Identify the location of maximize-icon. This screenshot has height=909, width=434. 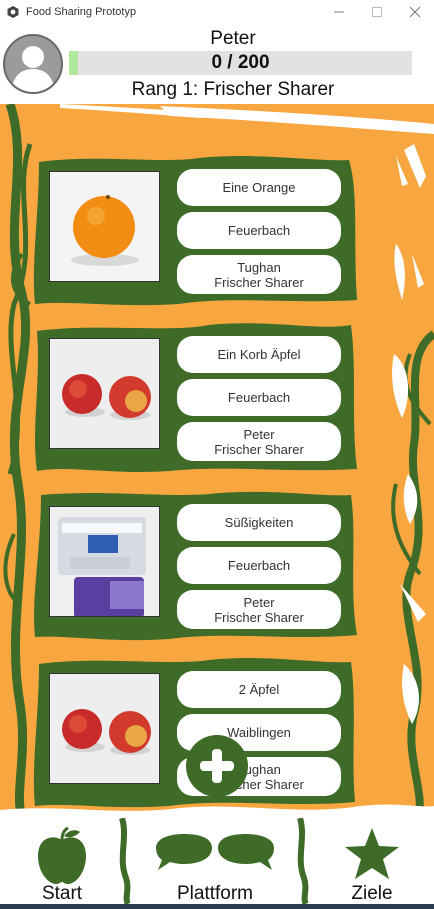
(377, 12).